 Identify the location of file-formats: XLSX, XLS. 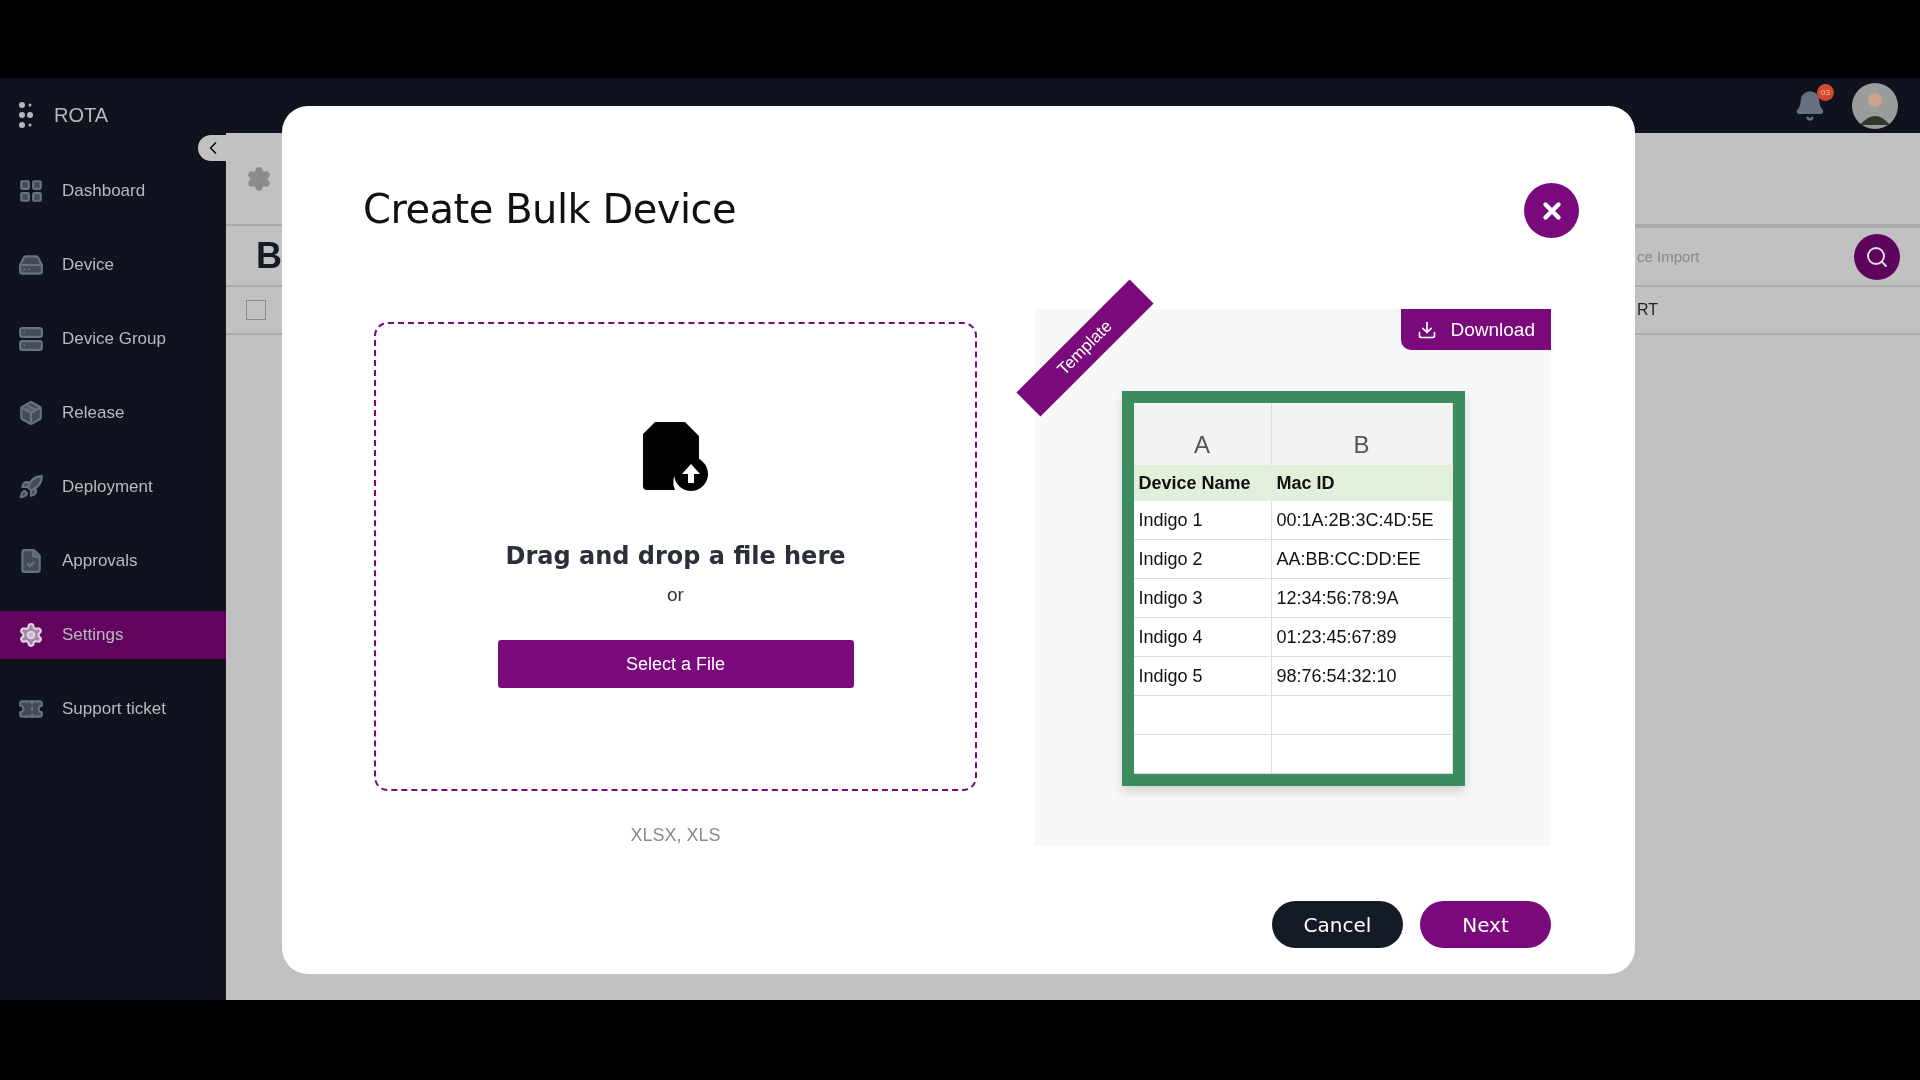
(675, 835).